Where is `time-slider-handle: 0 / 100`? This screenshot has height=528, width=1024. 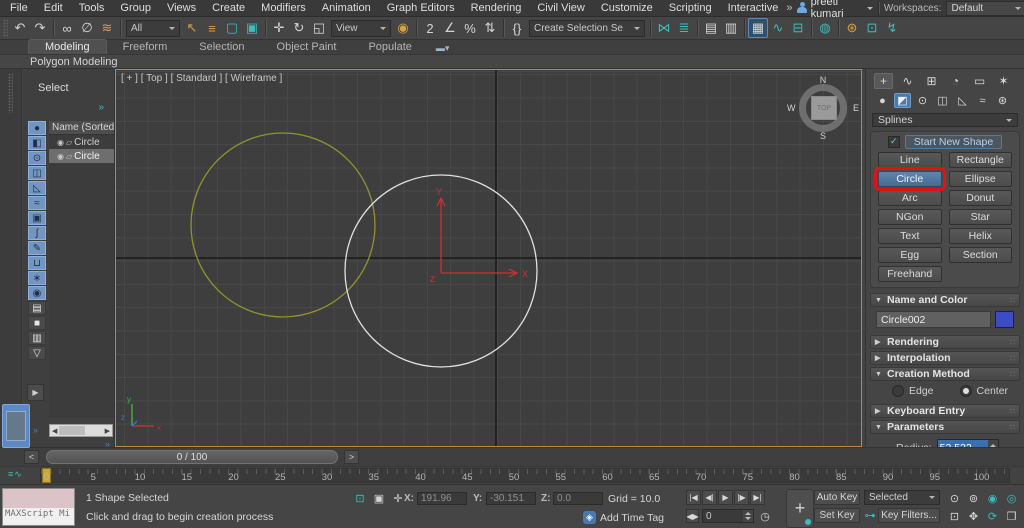
time-slider-handle: 0 / 100 is located at coordinates (192, 457).